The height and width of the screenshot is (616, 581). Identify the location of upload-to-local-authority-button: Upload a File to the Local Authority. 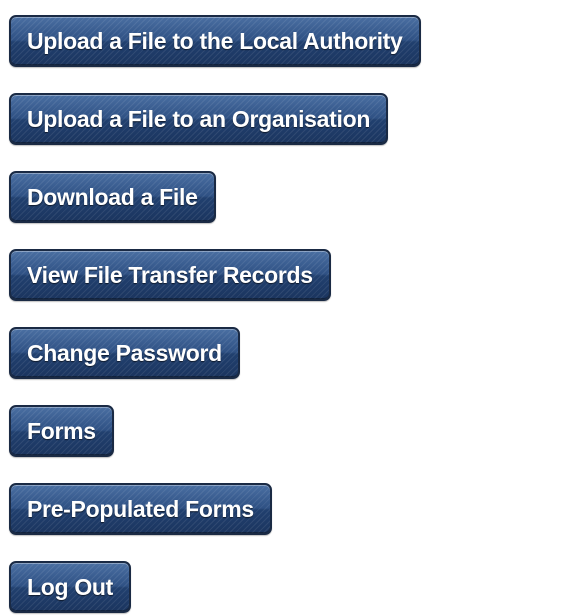
(215, 41).